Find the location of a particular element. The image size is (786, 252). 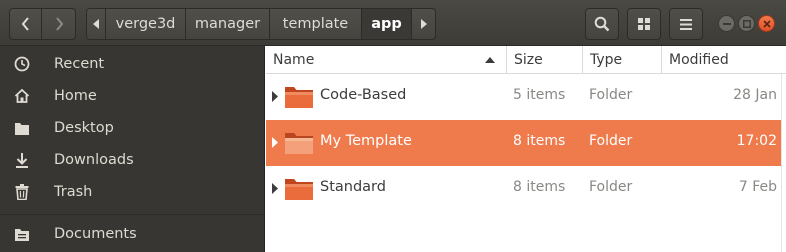

column-header-name: Name is located at coordinates (386, 60).